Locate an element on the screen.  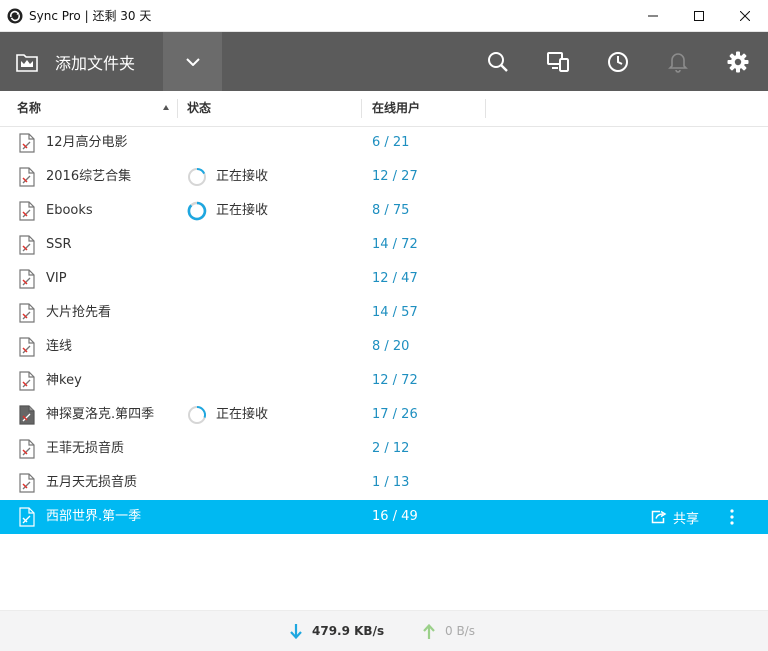
history-button is located at coordinates (618, 61).